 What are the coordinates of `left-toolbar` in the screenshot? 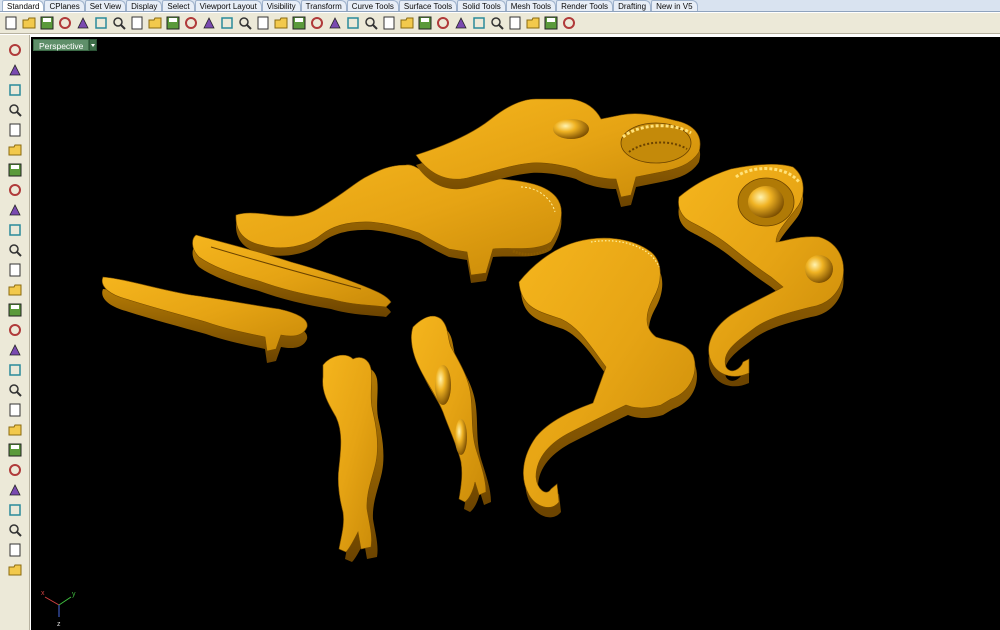 It's located at (15, 332).